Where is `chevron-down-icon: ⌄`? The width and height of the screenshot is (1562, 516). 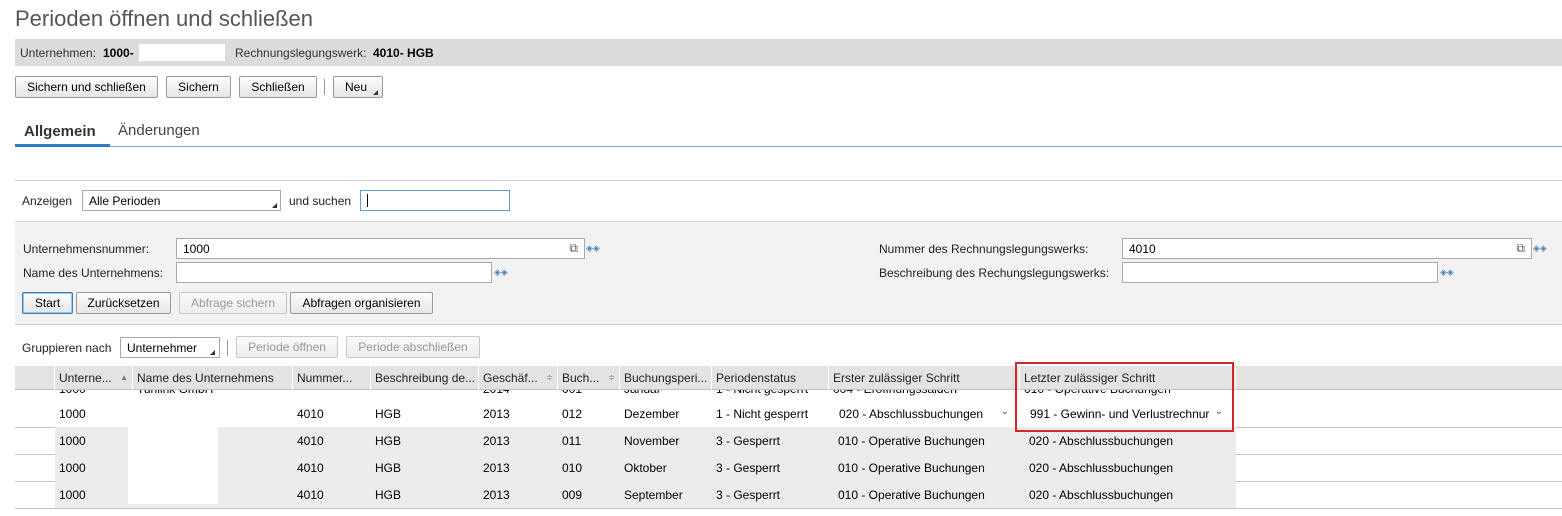 chevron-down-icon: ⌄ is located at coordinates (1004, 411).